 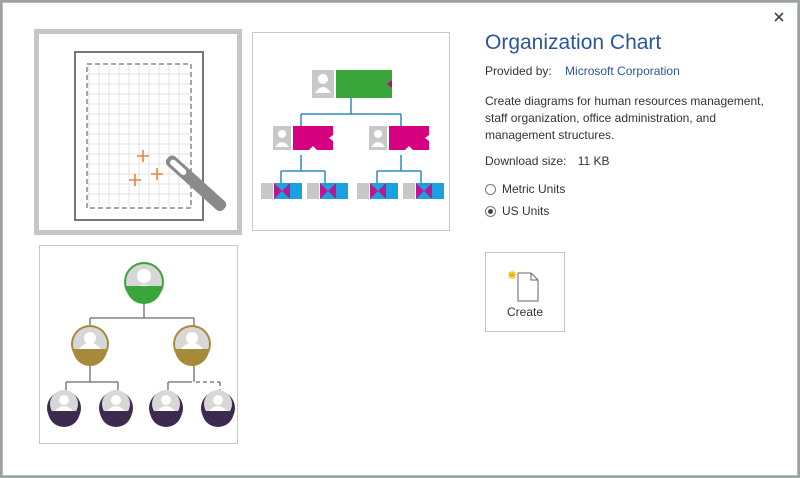 I want to click on us-units-radio, so click(x=490, y=211).